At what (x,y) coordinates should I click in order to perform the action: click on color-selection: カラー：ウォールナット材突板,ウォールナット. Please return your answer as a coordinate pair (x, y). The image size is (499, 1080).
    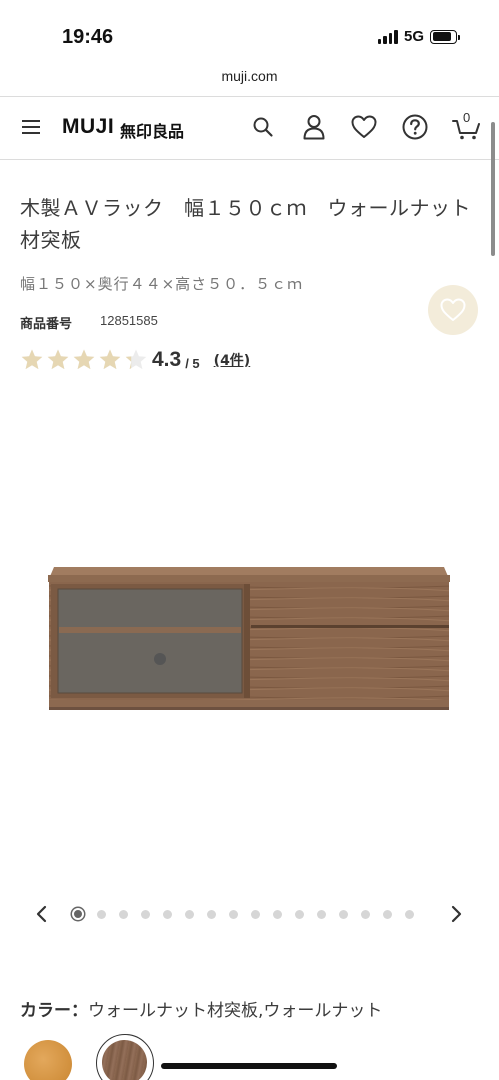
    Looking at the image, I should click on (201, 1008).